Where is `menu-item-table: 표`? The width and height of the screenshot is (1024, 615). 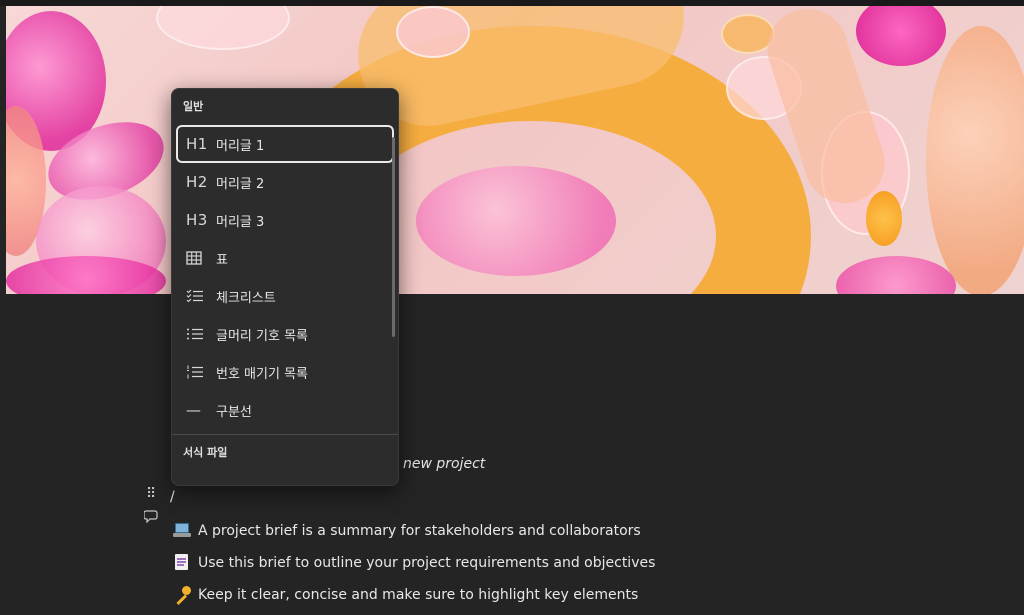
menu-item-table: 표 is located at coordinates (285, 258).